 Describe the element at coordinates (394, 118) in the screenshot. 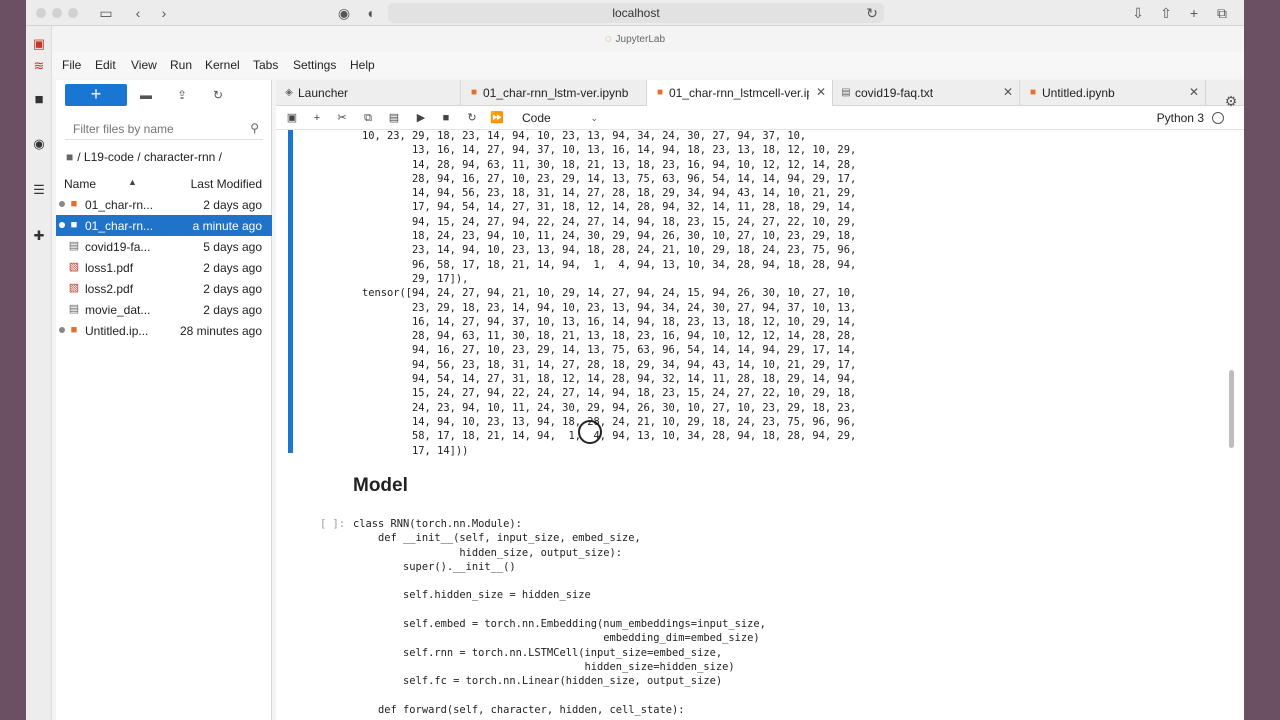

I see `paste-icon: ▤` at that location.